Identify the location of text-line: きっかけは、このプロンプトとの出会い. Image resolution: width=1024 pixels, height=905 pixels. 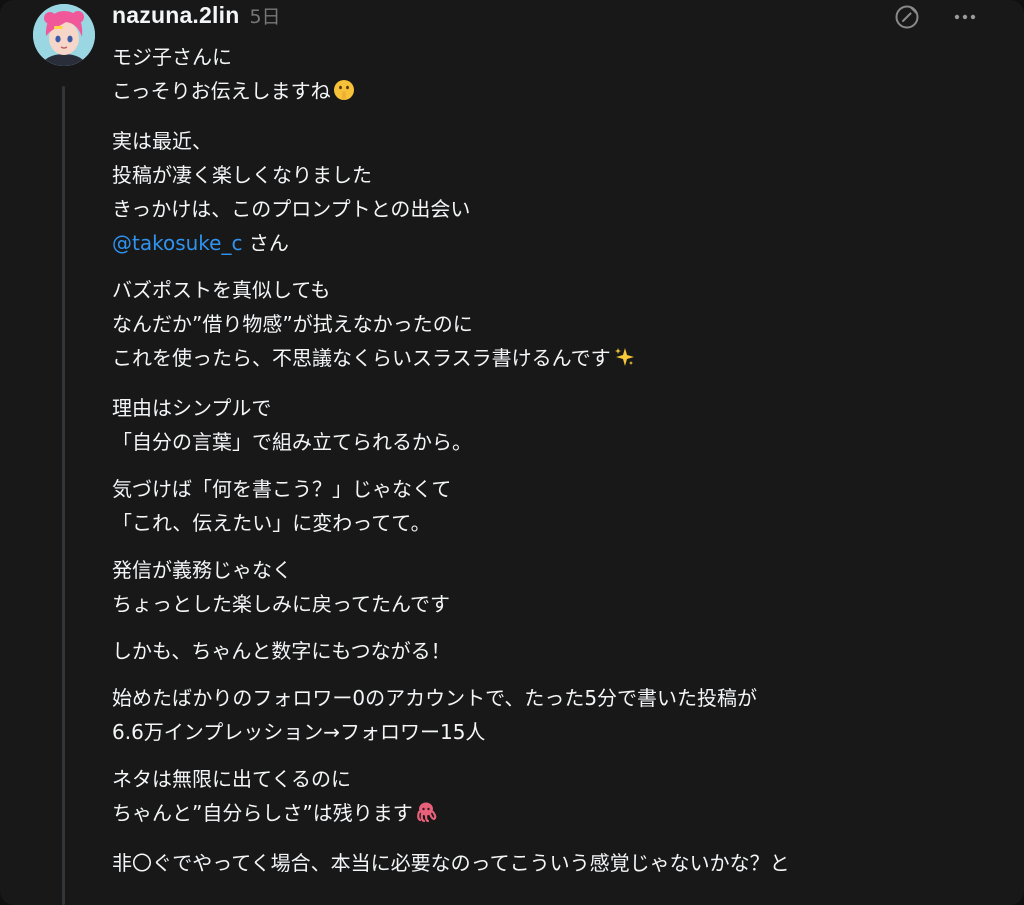
(291, 209).